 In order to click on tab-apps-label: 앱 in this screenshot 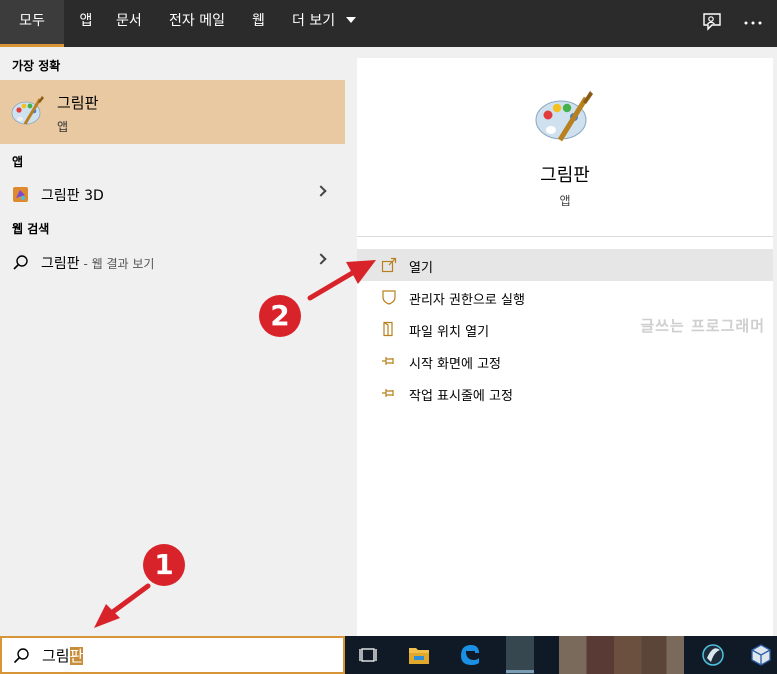, I will do `click(86, 21)`.